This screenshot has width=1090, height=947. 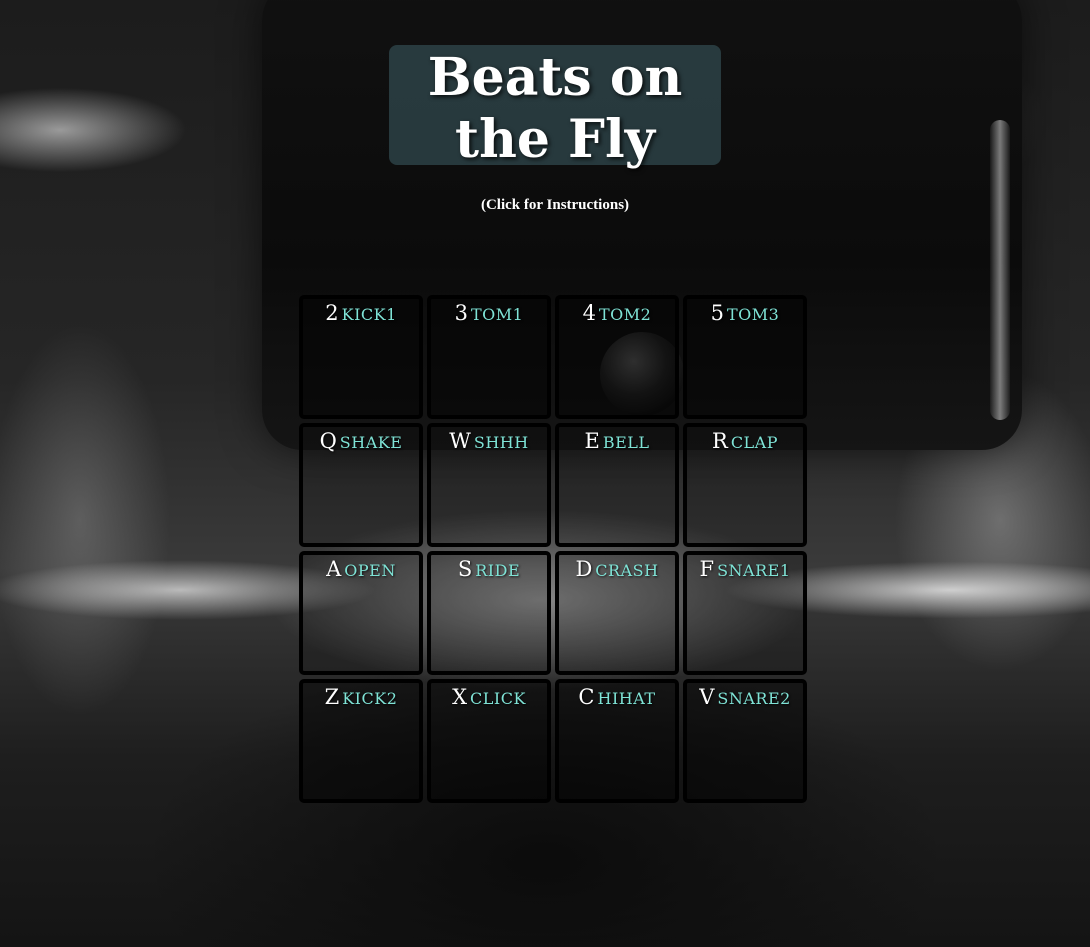 I want to click on title-box: Beats on the Fly, so click(x=555, y=107).